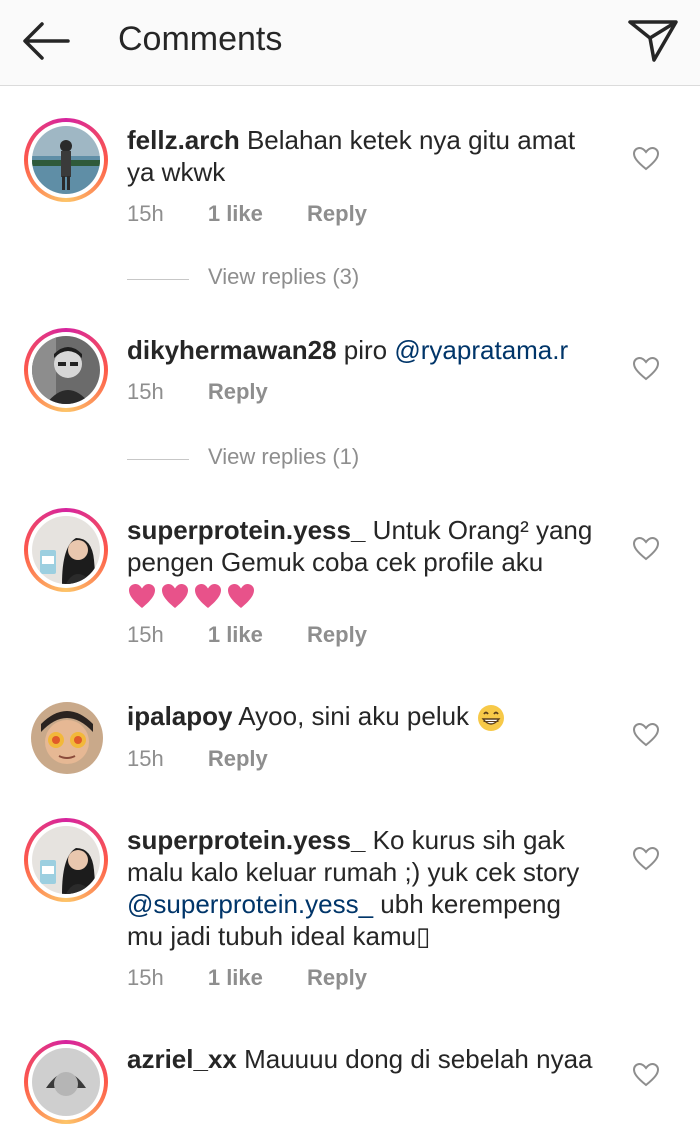 Image resolution: width=700 pixels, height=1124 pixels. Describe the element at coordinates (200, 39) in the screenshot. I see `page-title: Comments` at that location.